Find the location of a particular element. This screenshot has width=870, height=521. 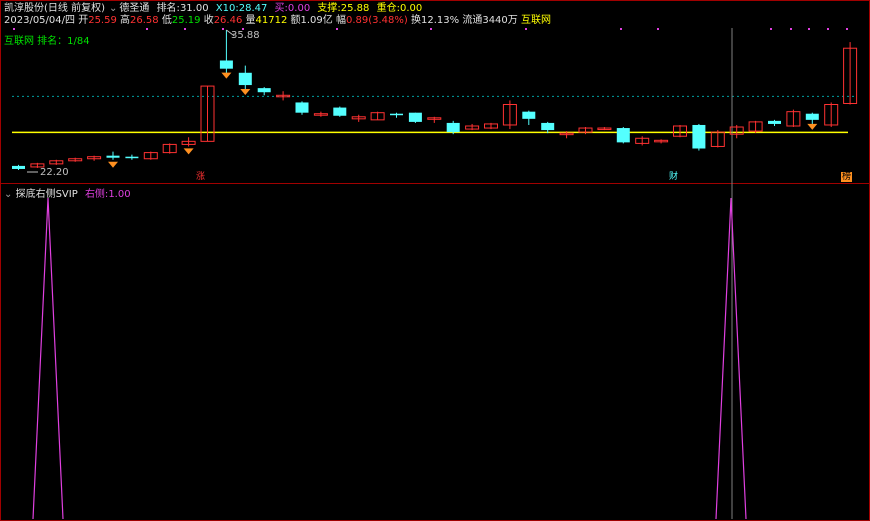

price-low-label: 22.20 is located at coordinates (54, 172).